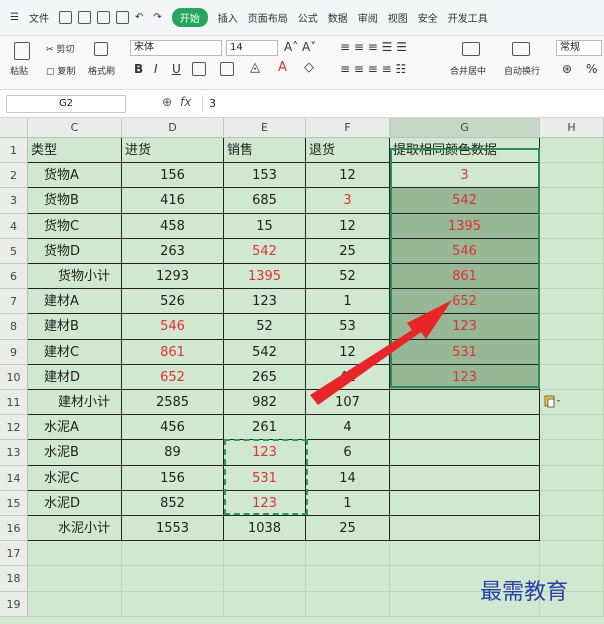  Describe the element at coordinates (567, 69) in the screenshot. I see `currency-icon: ⊛` at that location.